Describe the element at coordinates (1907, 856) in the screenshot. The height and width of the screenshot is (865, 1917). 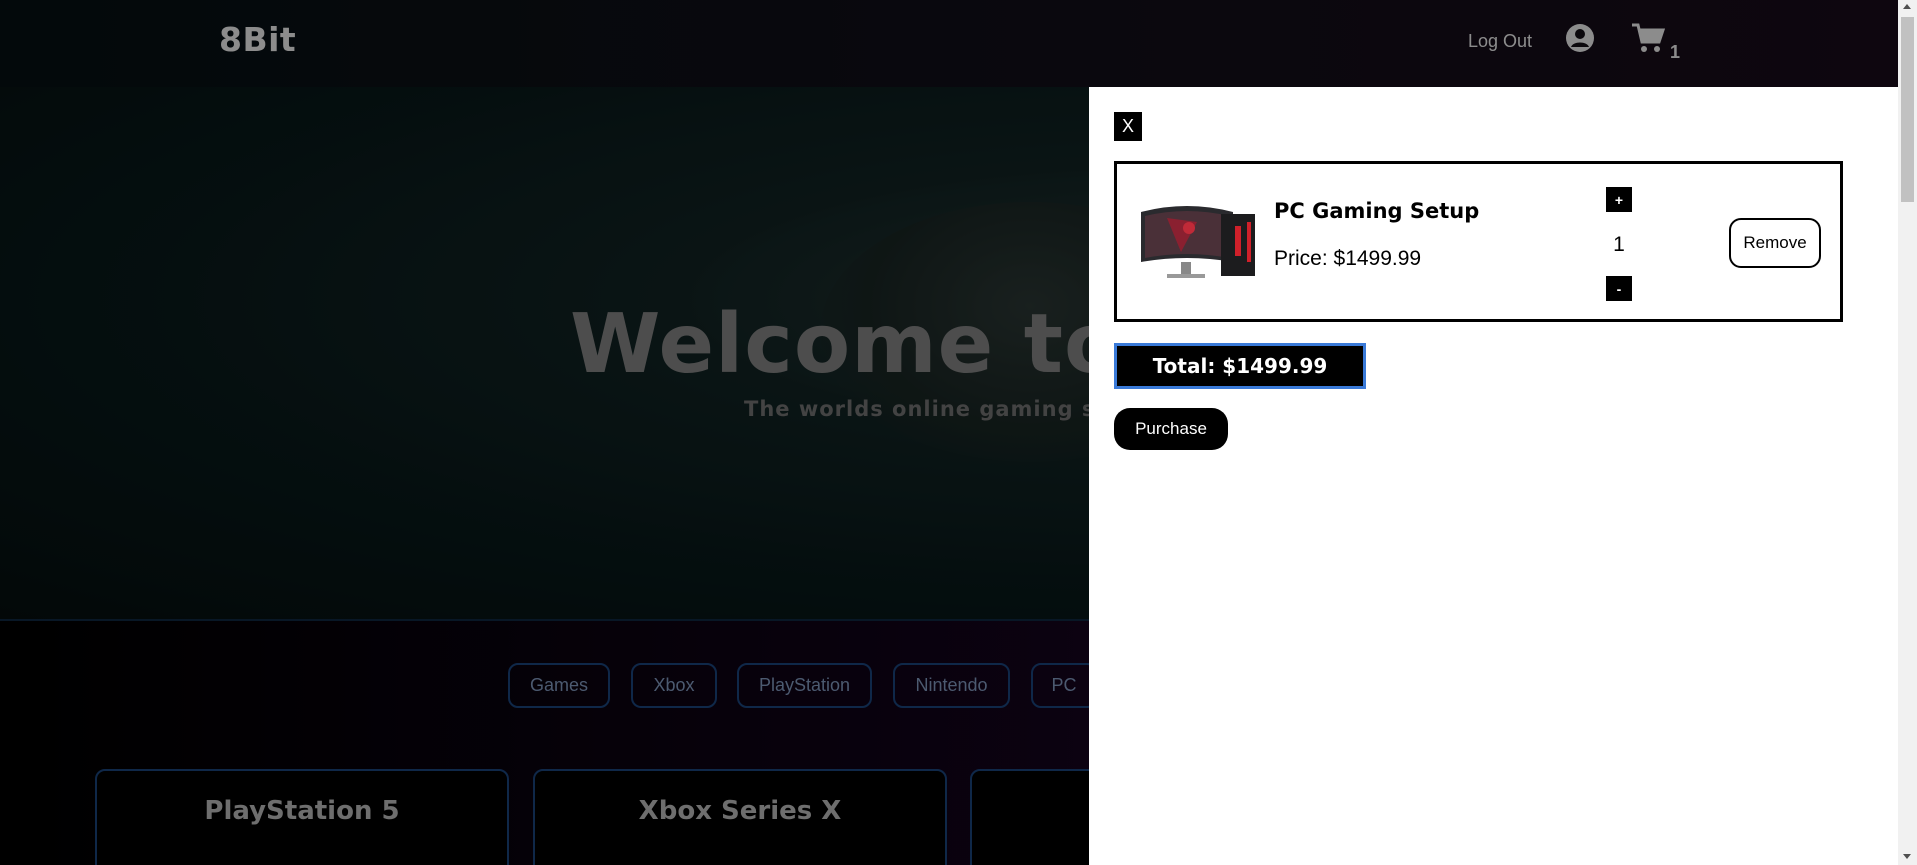
I see `scroll-down-arrow-icon` at that location.